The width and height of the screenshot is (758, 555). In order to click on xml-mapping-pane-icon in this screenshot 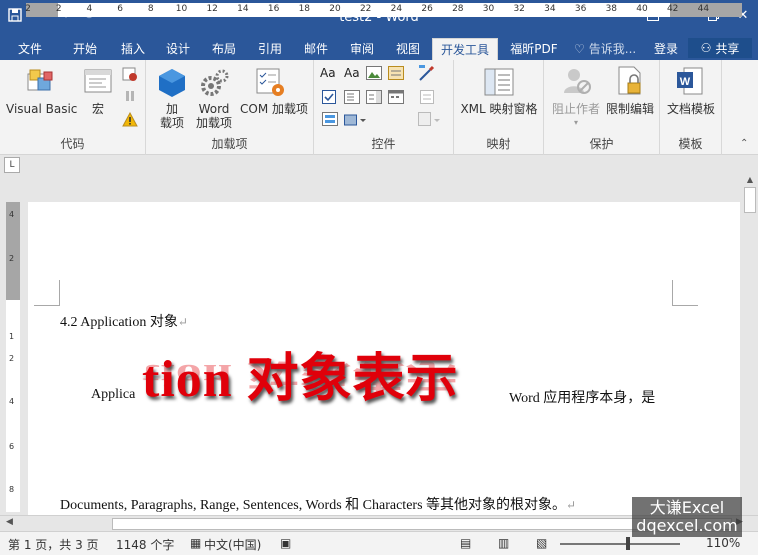, I will do `click(499, 84)`.